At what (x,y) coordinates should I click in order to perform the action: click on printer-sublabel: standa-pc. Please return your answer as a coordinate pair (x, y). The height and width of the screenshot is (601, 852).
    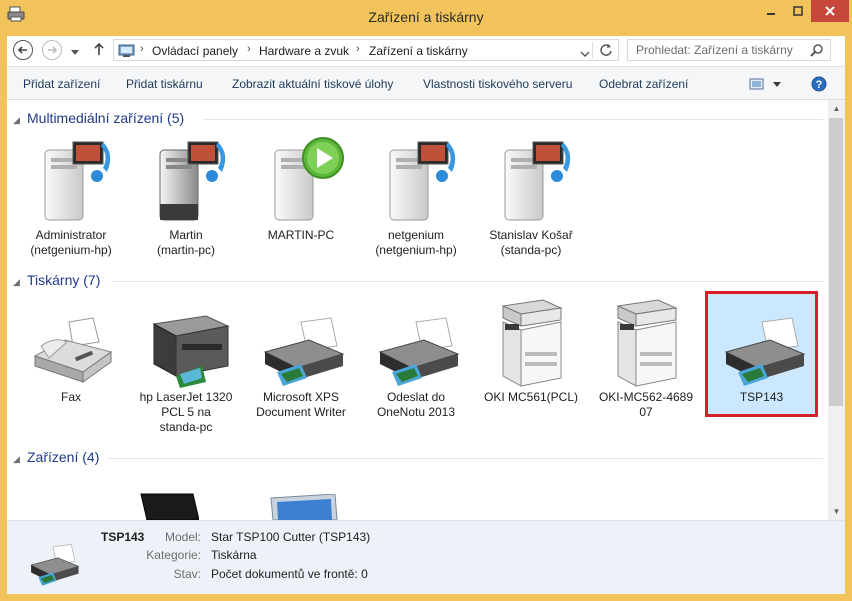
    Looking at the image, I should click on (186, 427).